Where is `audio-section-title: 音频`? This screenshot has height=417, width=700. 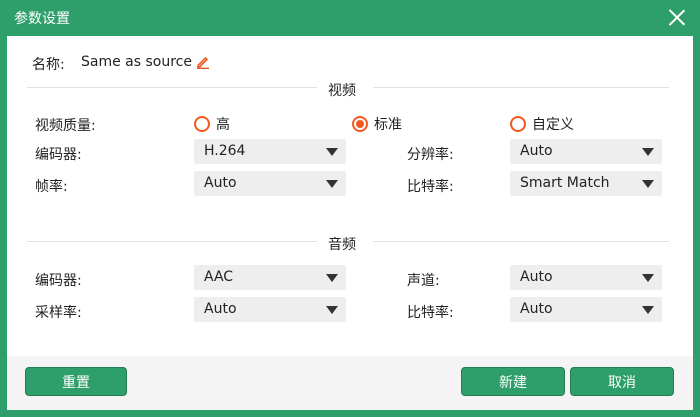 audio-section-title: 音频 is located at coordinates (342, 245).